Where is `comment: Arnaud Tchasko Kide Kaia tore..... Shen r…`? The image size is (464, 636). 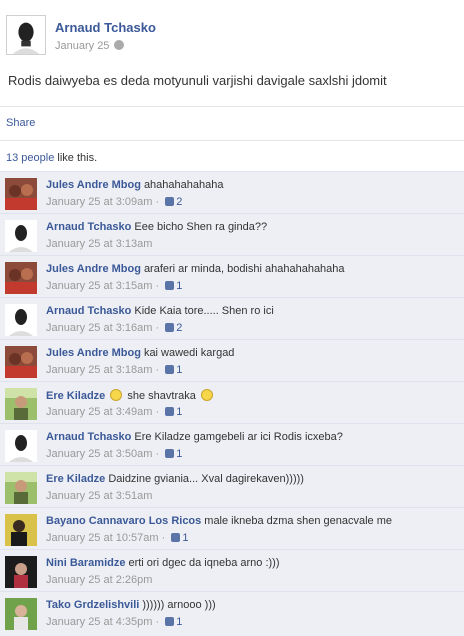
comment: Arnaud Tchasko Kide Kaia tore..... Shen r… is located at coordinates (232, 318).